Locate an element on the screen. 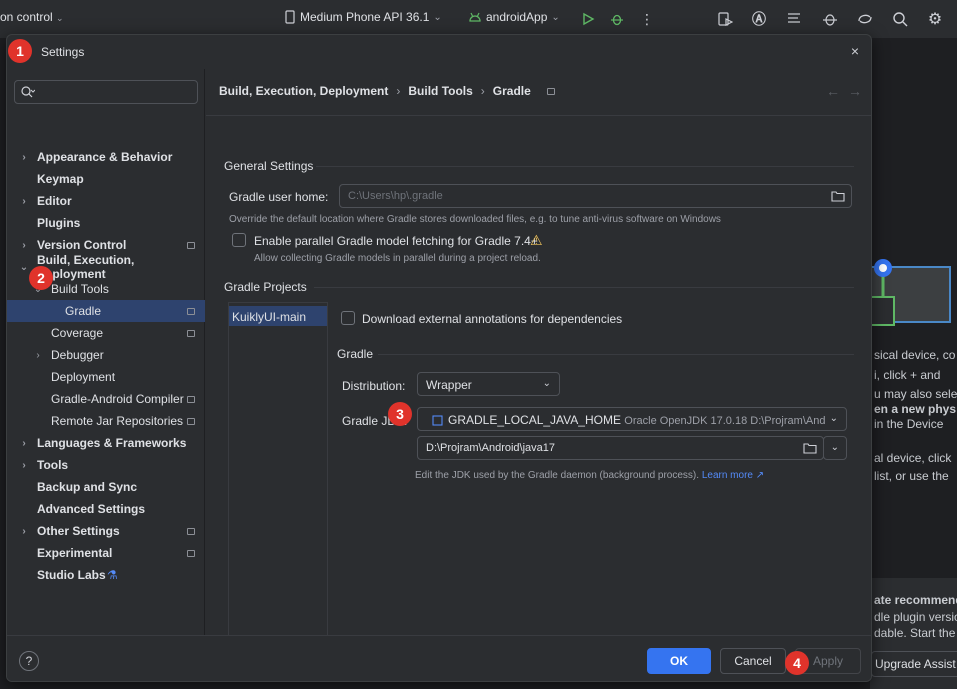 This screenshot has width=957, height=689. gradle-projects-title: Gradle Projects is located at coordinates (265, 287).